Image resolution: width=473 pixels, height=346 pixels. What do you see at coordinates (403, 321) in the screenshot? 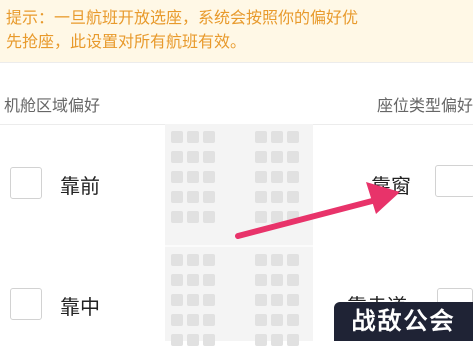
I see `watermark: 战敌公会` at bounding box center [403, 321].